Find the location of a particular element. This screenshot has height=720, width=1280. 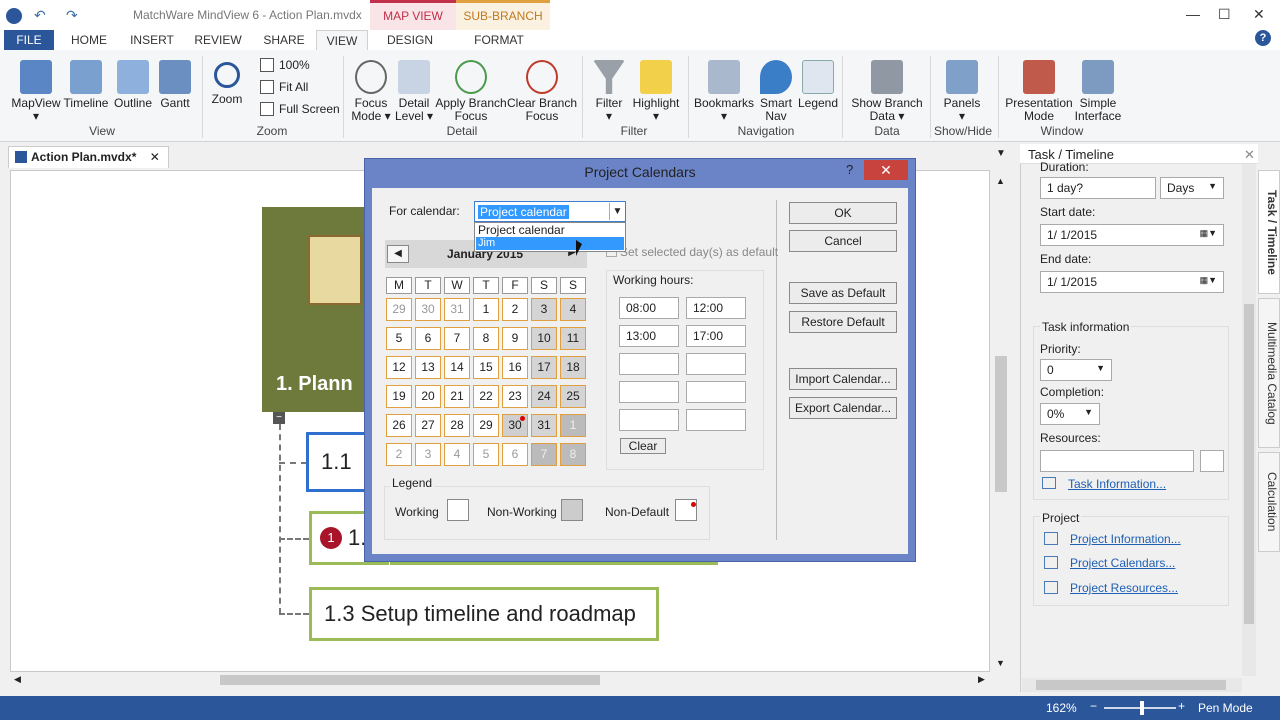

outline-button: Outline is located at coordinates (133, 83).